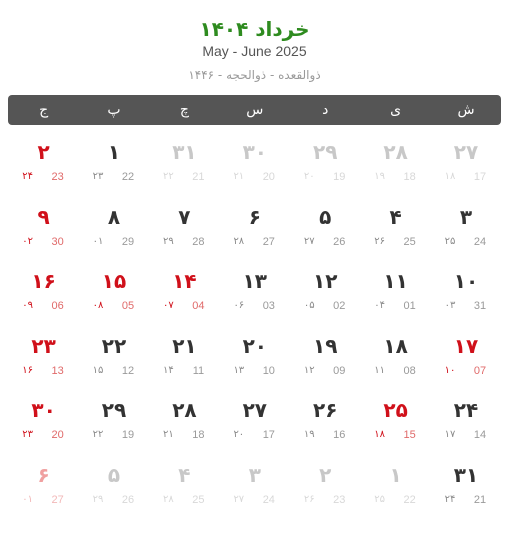 This screenshot has width=509, height=534. What do you see at coordinates (114, 110) in the screenshot?
I see `weekday-thursday: پ` at bounding box center [114, 110].